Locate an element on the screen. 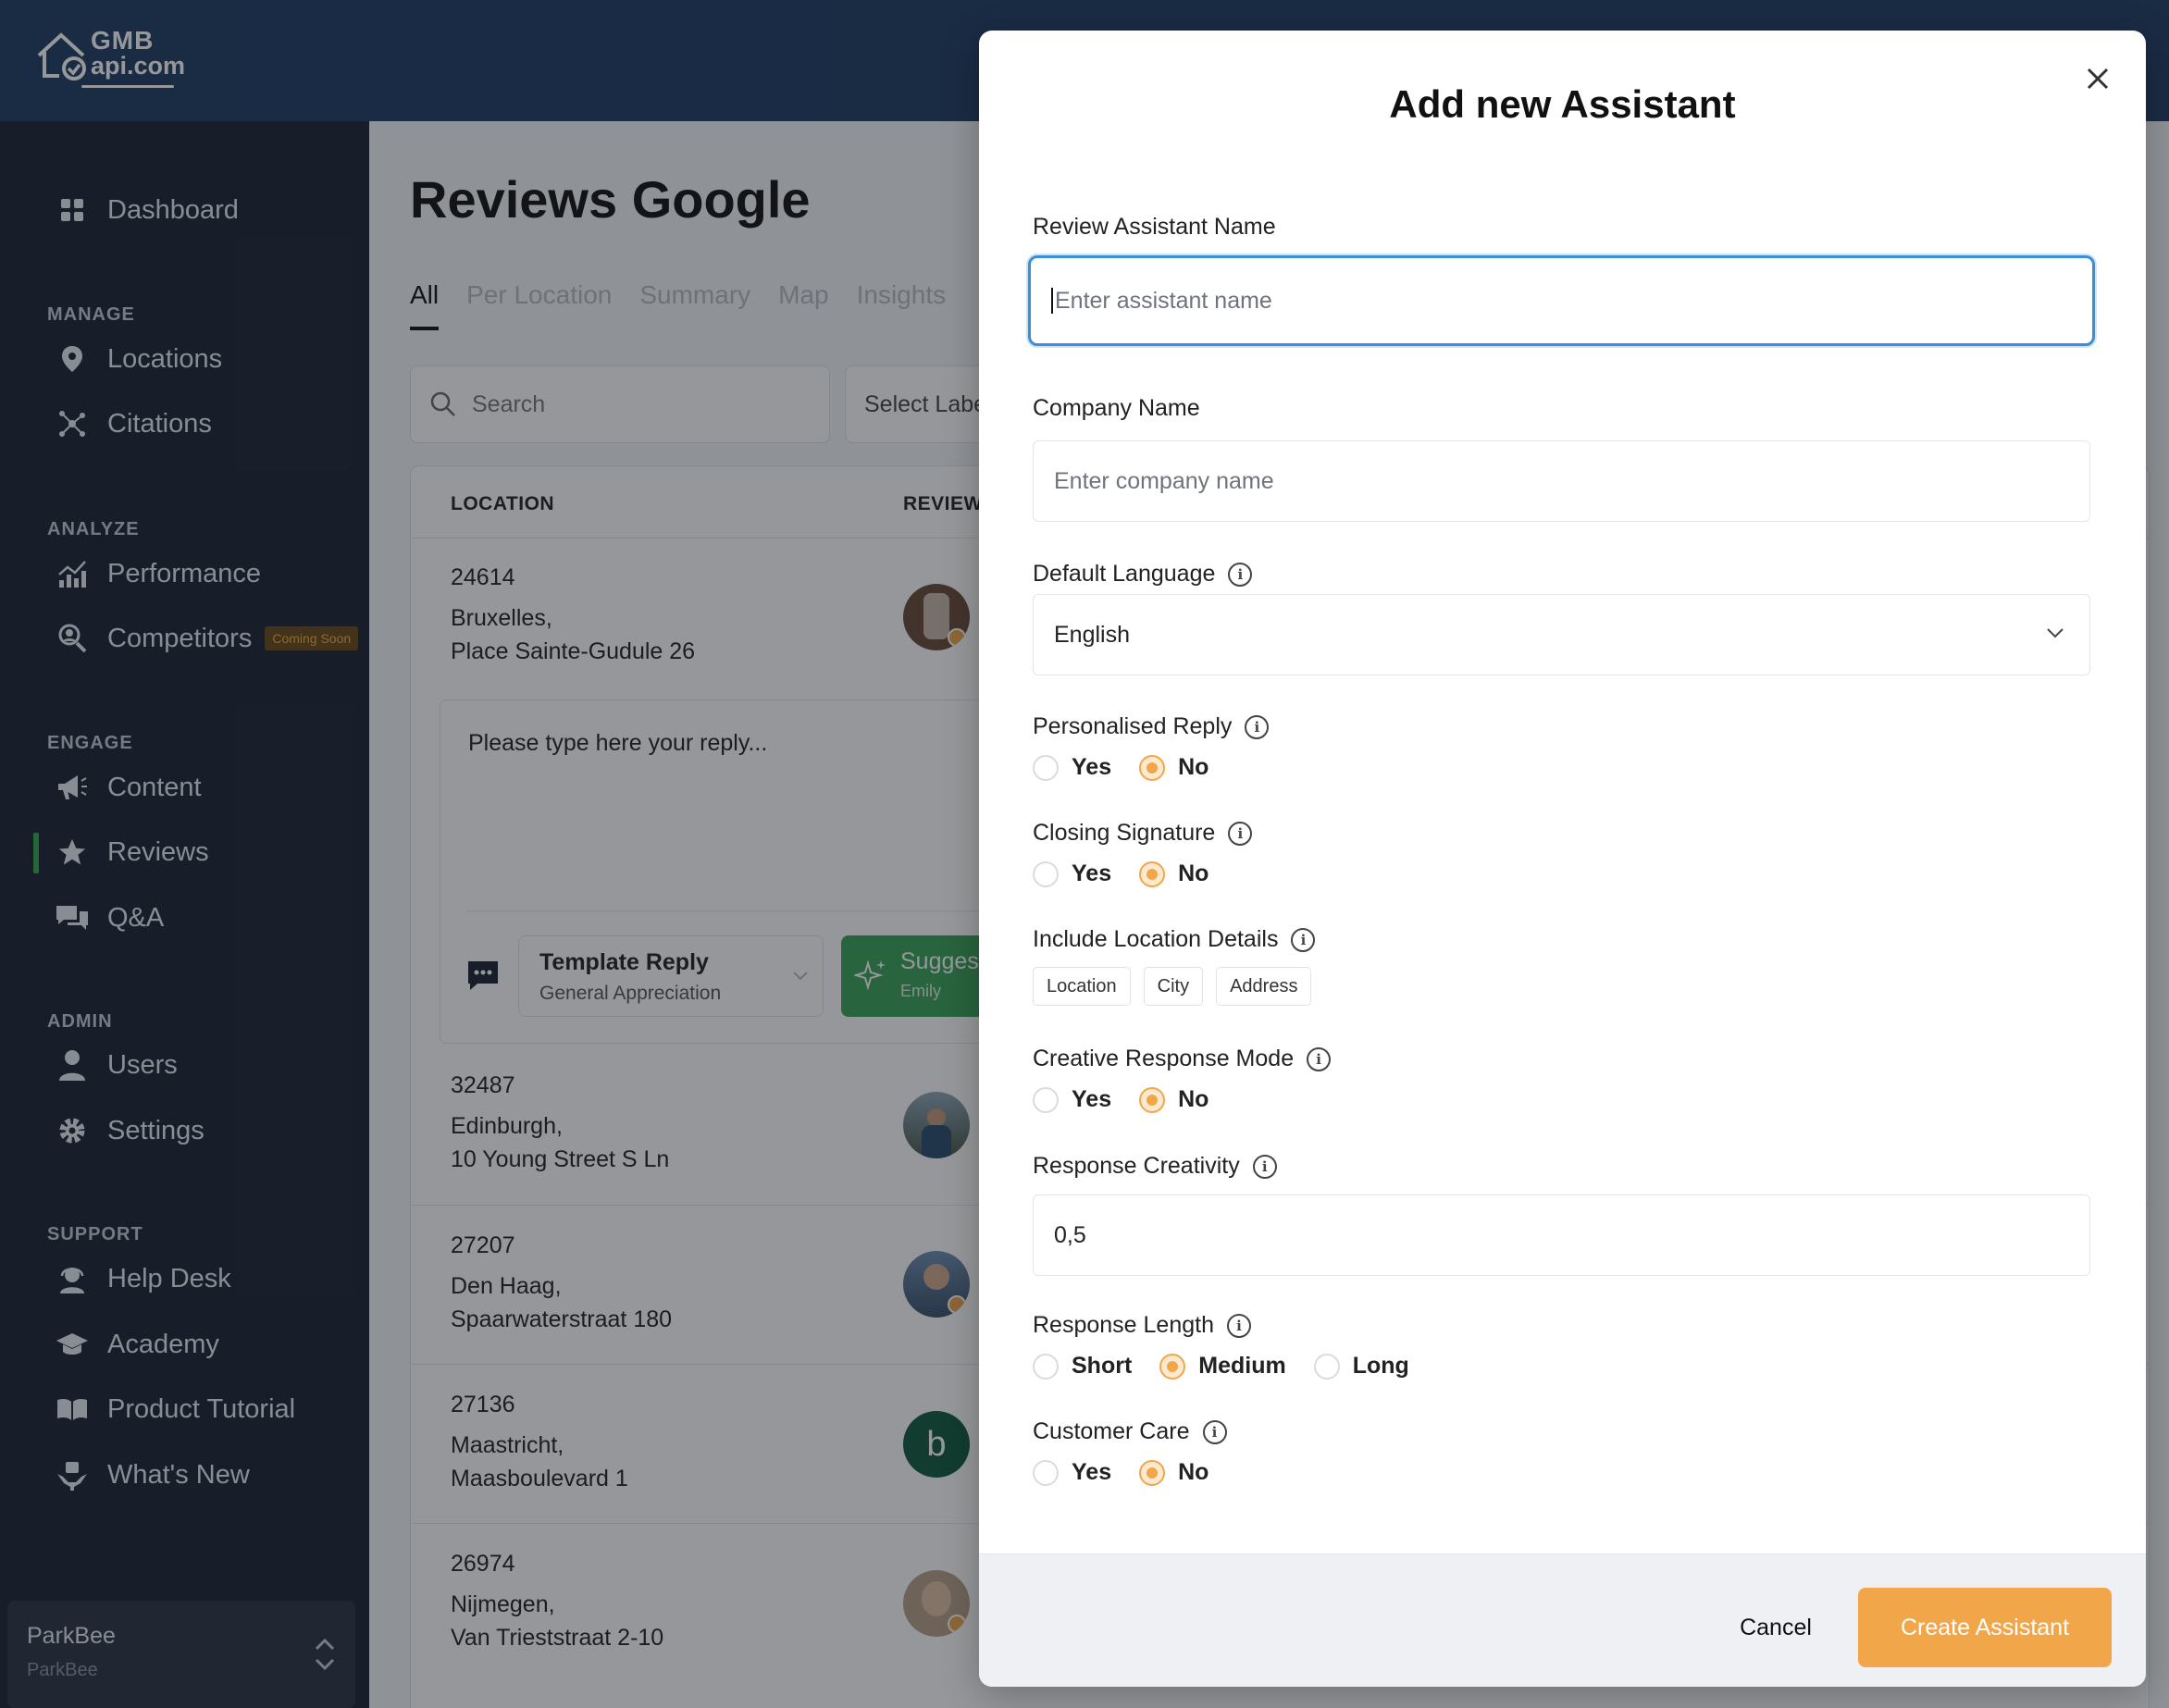 This screenshot has height=1708, width=2169. personalised-no-radio: No is located at coordinates (1173, 767).